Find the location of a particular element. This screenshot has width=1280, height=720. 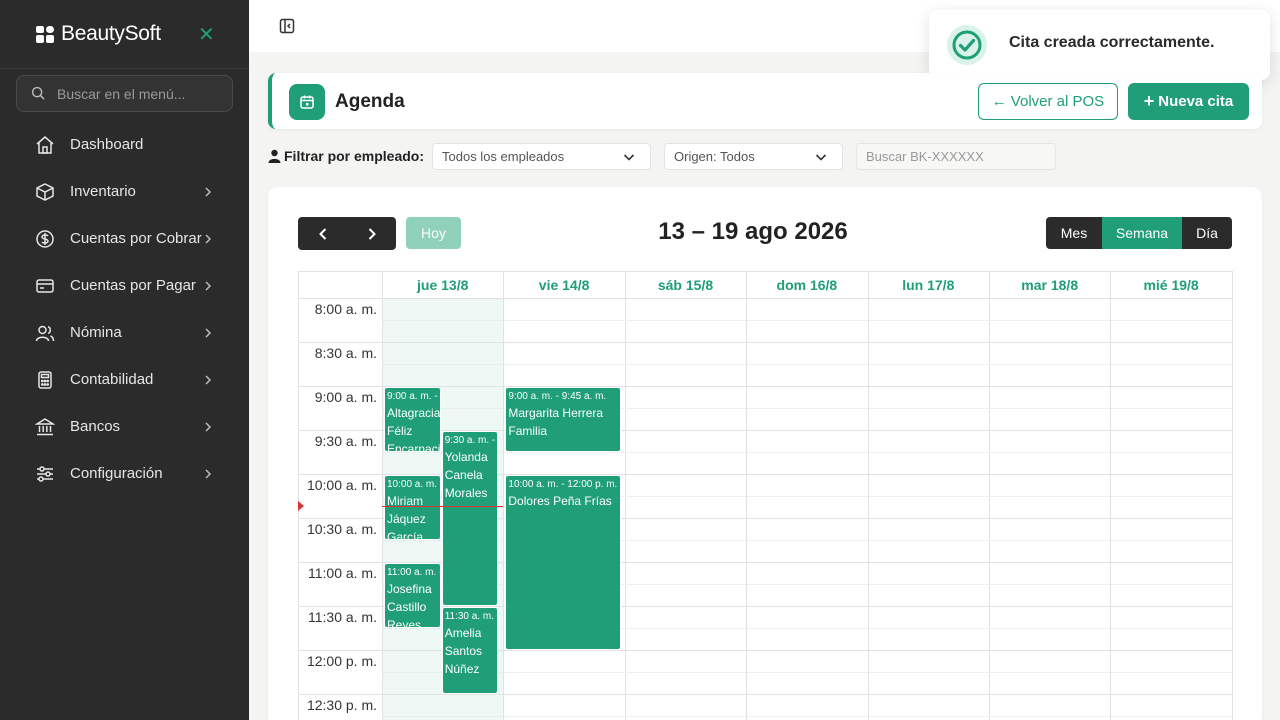

back-to-pos-button: ← Volver al POS is located at coordinates (1048, 101).